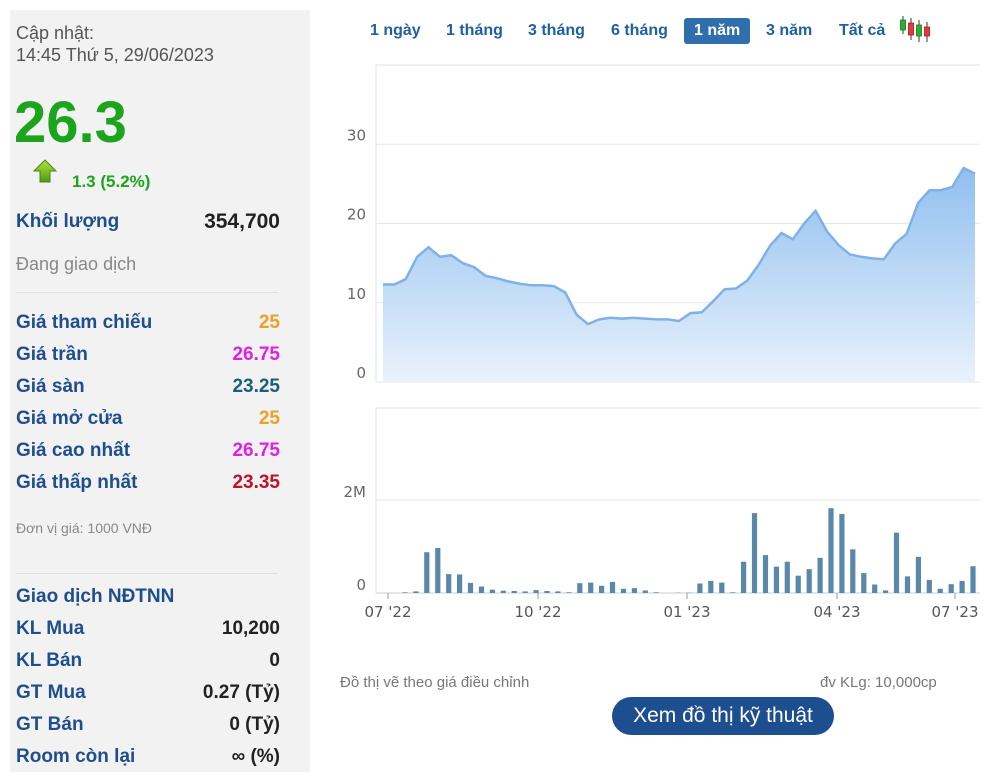  What do you see at coordinates (269, 418) in the screenshot?
I see `open-price-value: 25` at bounding box center [269, 418].